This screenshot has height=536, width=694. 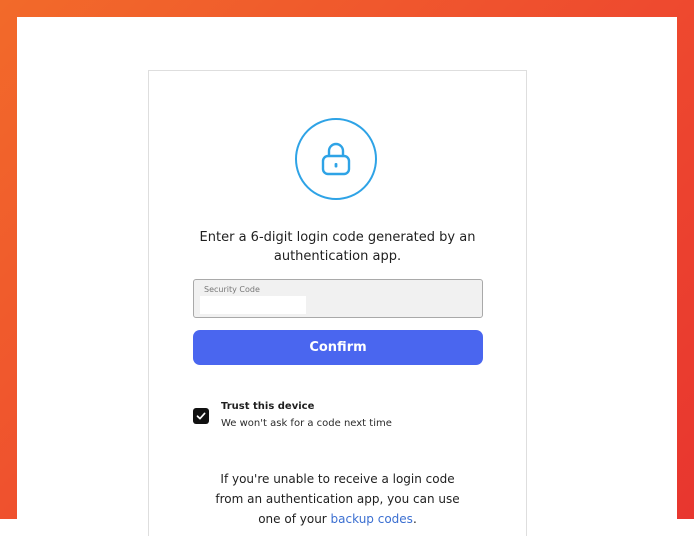 I want to click on confirm-button: Confirm, so click(x=338, y=347).